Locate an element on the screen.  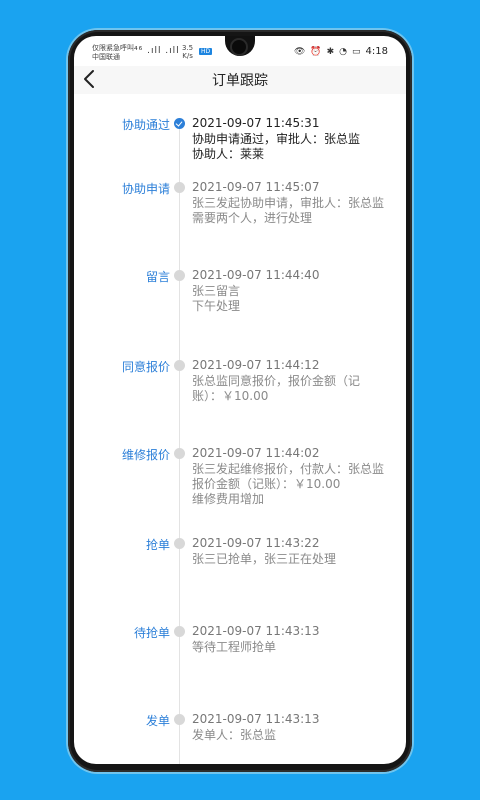
net-speed: 3.5 K/s is located at coordinates (187, 52).